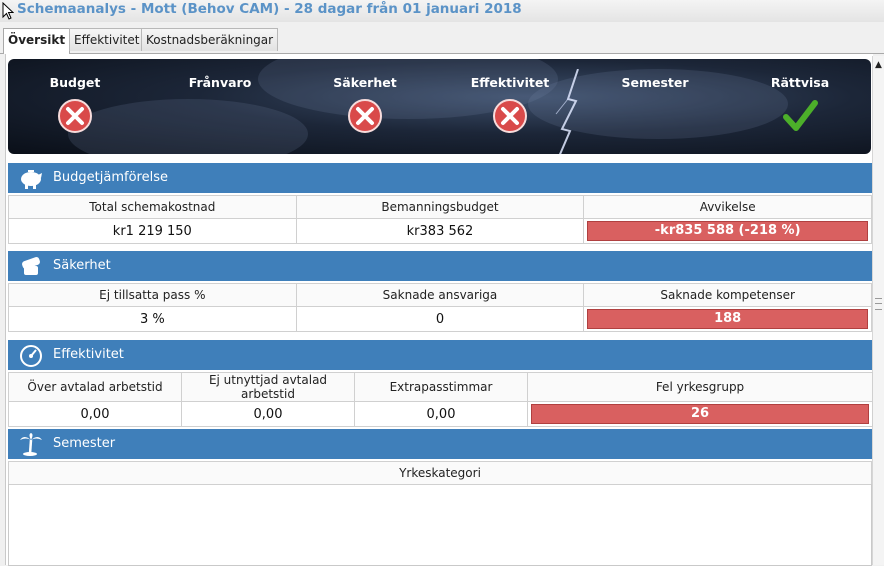  What do you see at coordinates (800, 116) in the screenshot?
I see `check-mark-icon` at bounding box center [800, 116].